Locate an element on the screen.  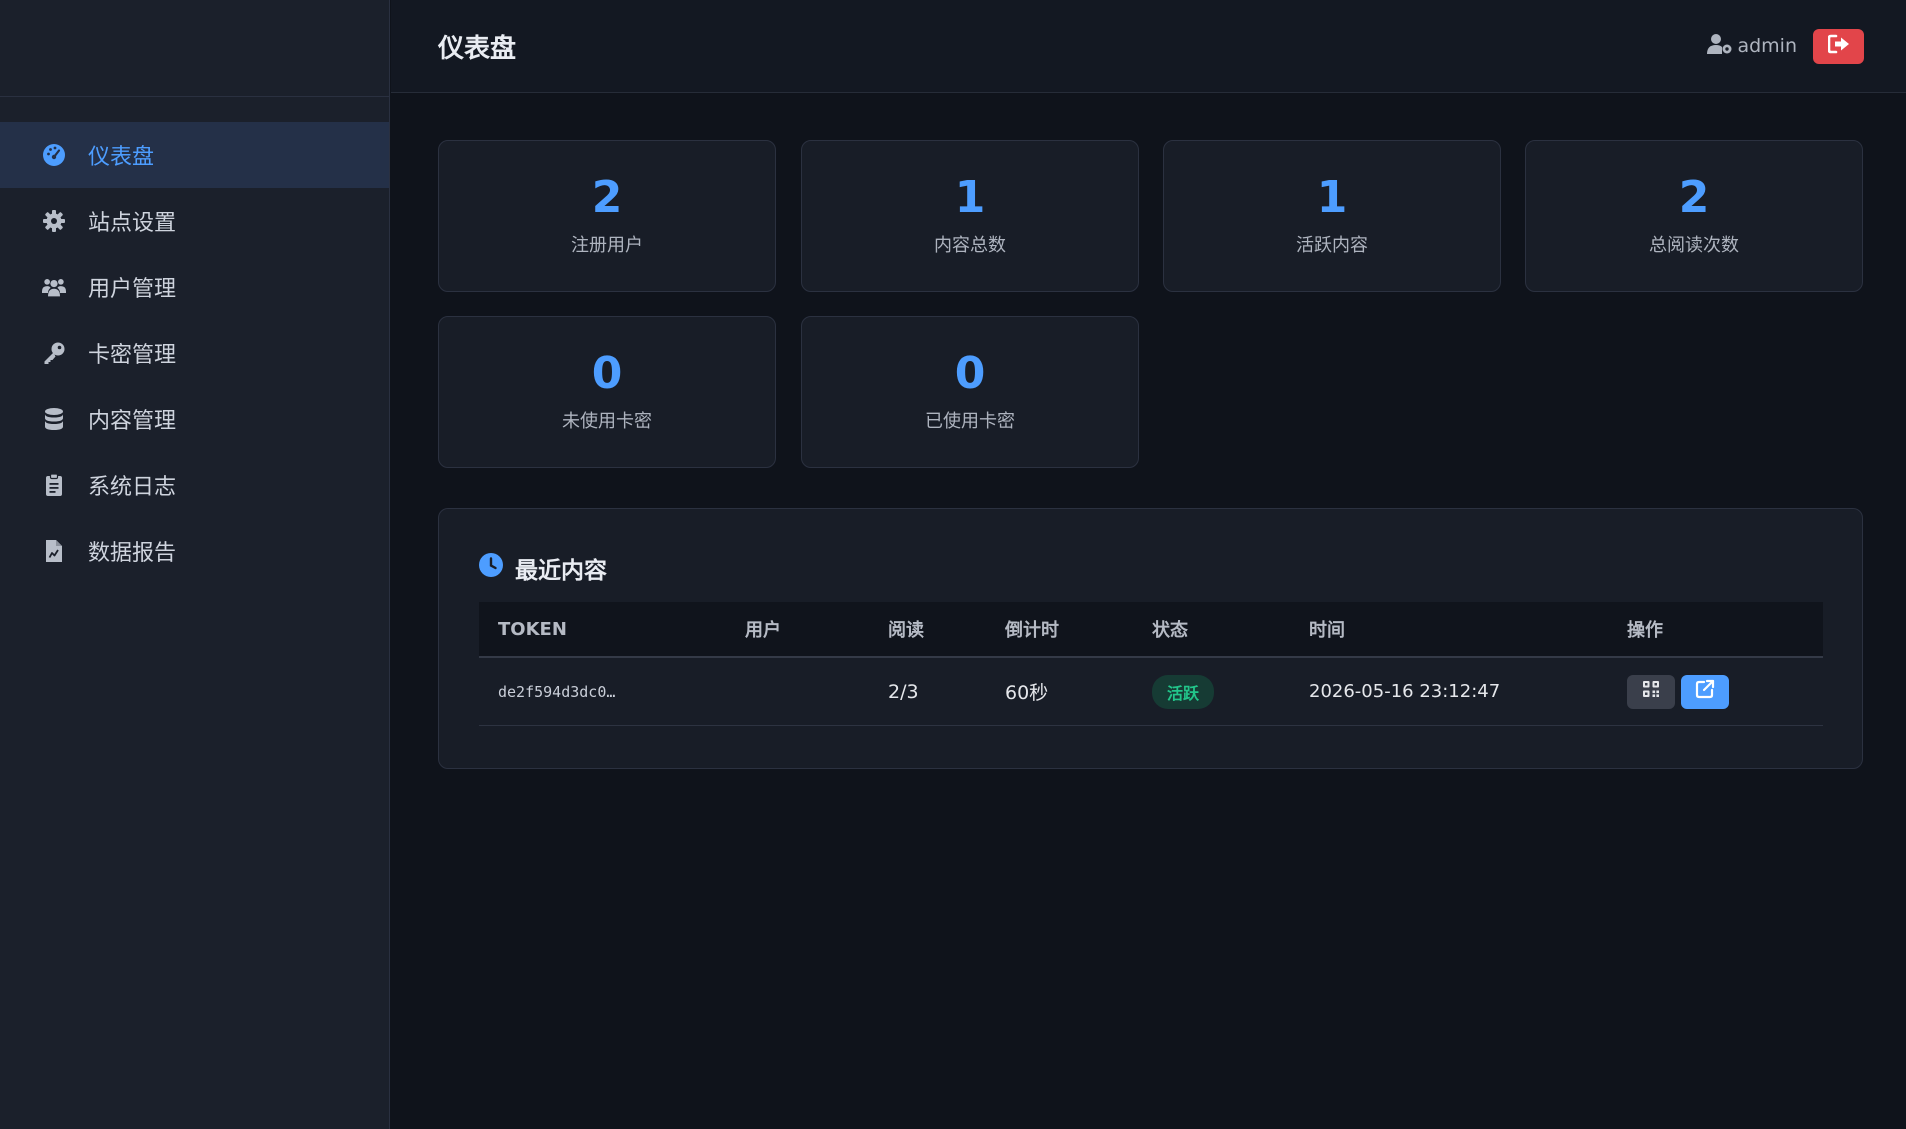
stat-label: 未使用卡密 is located at coordinates (607, 421).